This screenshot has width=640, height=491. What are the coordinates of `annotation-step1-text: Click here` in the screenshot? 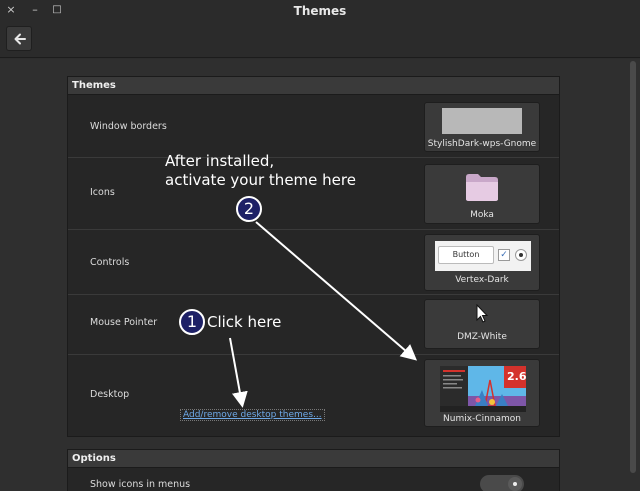 It's located at (244, 322).